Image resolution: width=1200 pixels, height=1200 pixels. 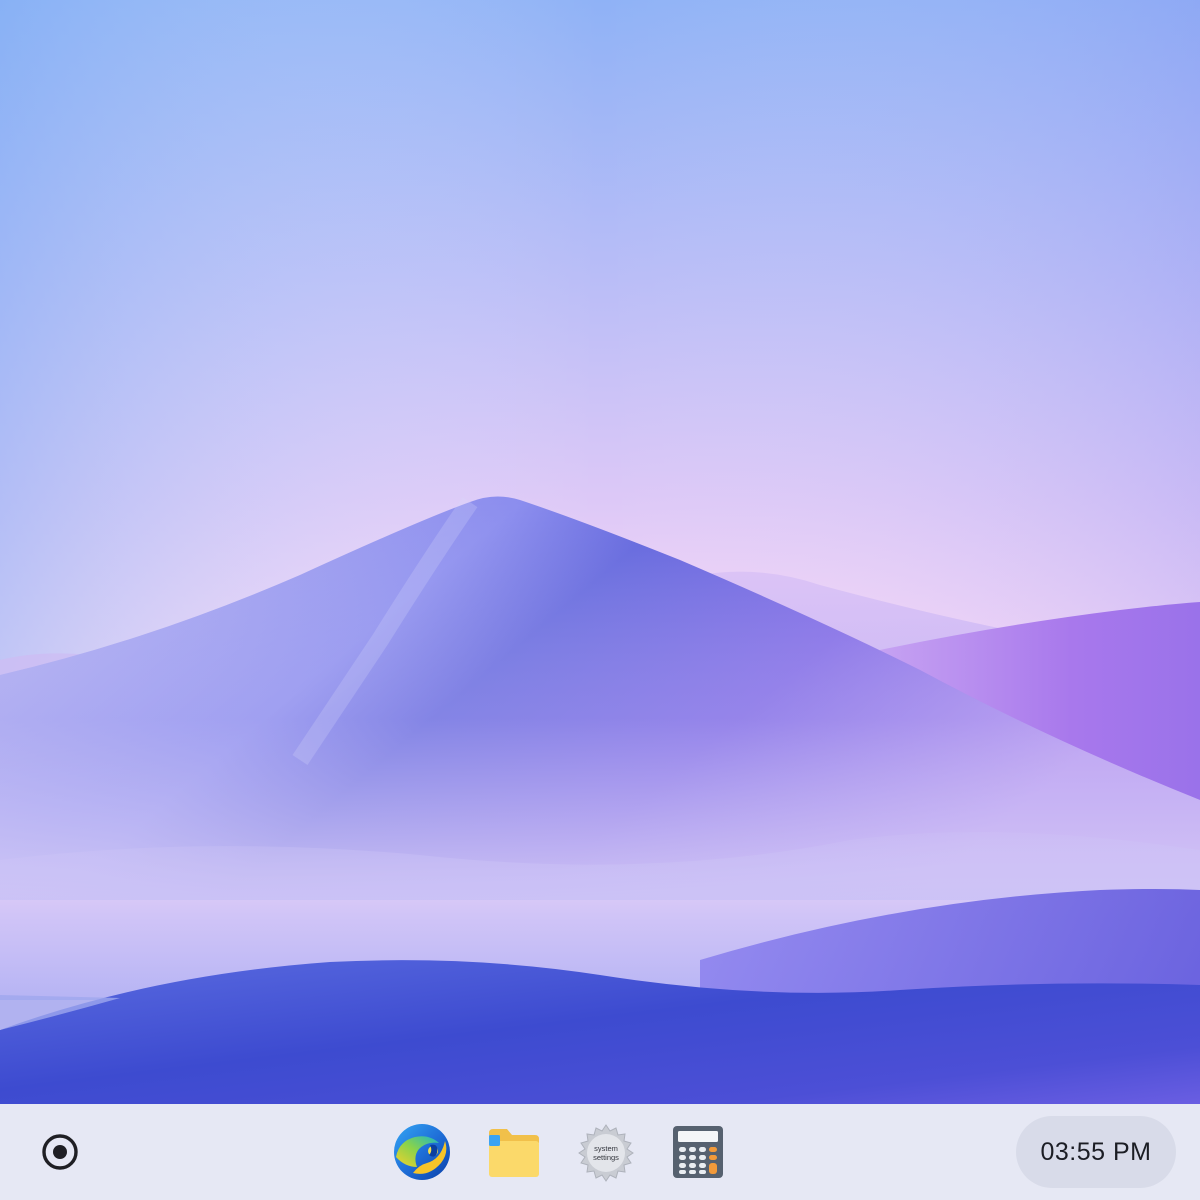 I want to click on settings-app-button: system settings, so click(x=606, y=1152).